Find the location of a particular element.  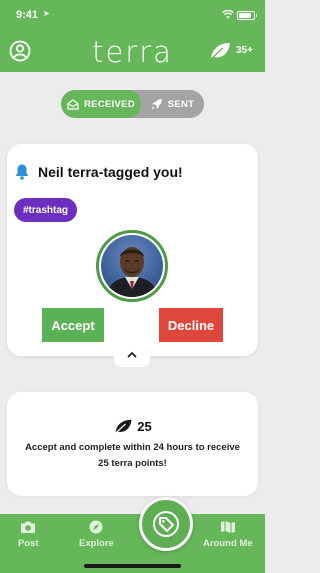

bell-icon is located at coordinates (22, 172).